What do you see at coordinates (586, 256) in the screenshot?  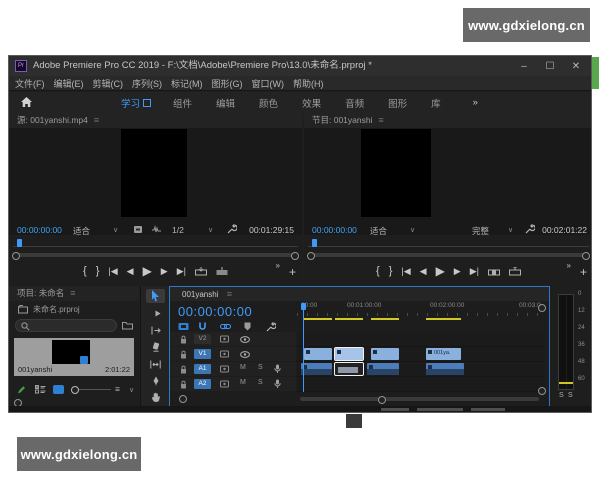 I see `zoom-handle-right` at bounding box center [586, 256].